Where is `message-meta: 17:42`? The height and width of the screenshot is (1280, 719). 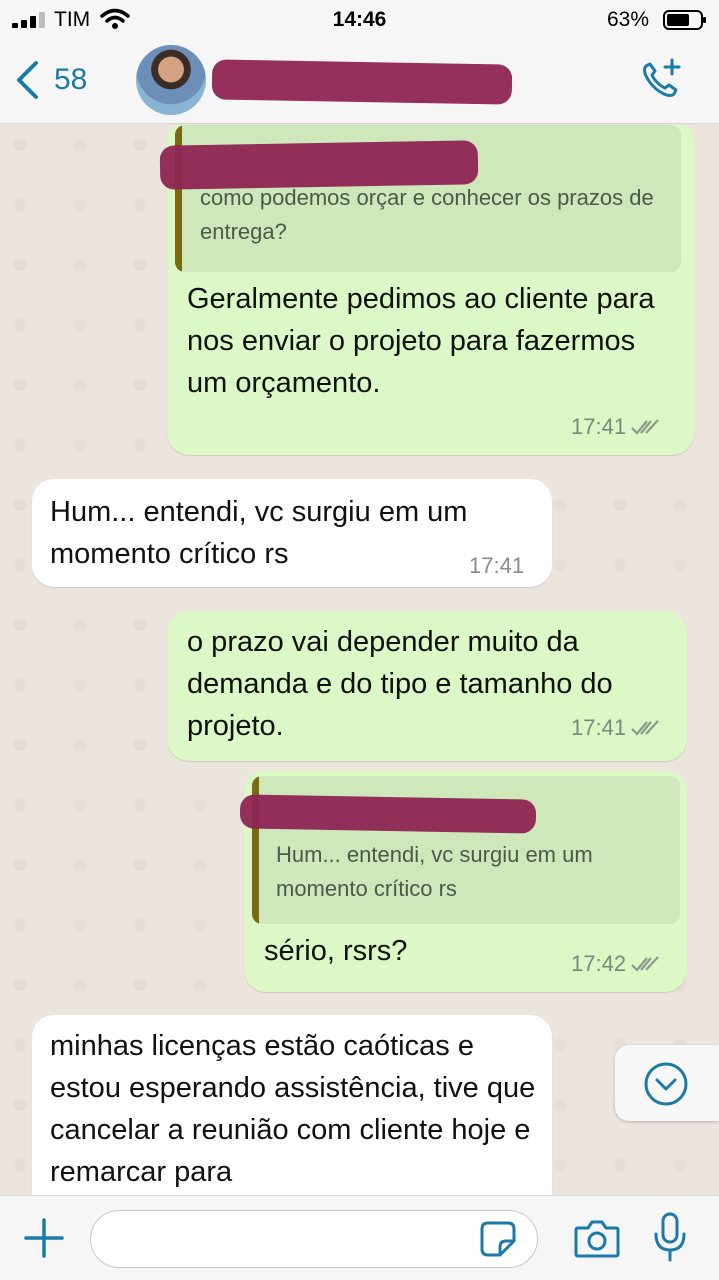 message-meta: 17:42 is located at coordinates (615, 964).